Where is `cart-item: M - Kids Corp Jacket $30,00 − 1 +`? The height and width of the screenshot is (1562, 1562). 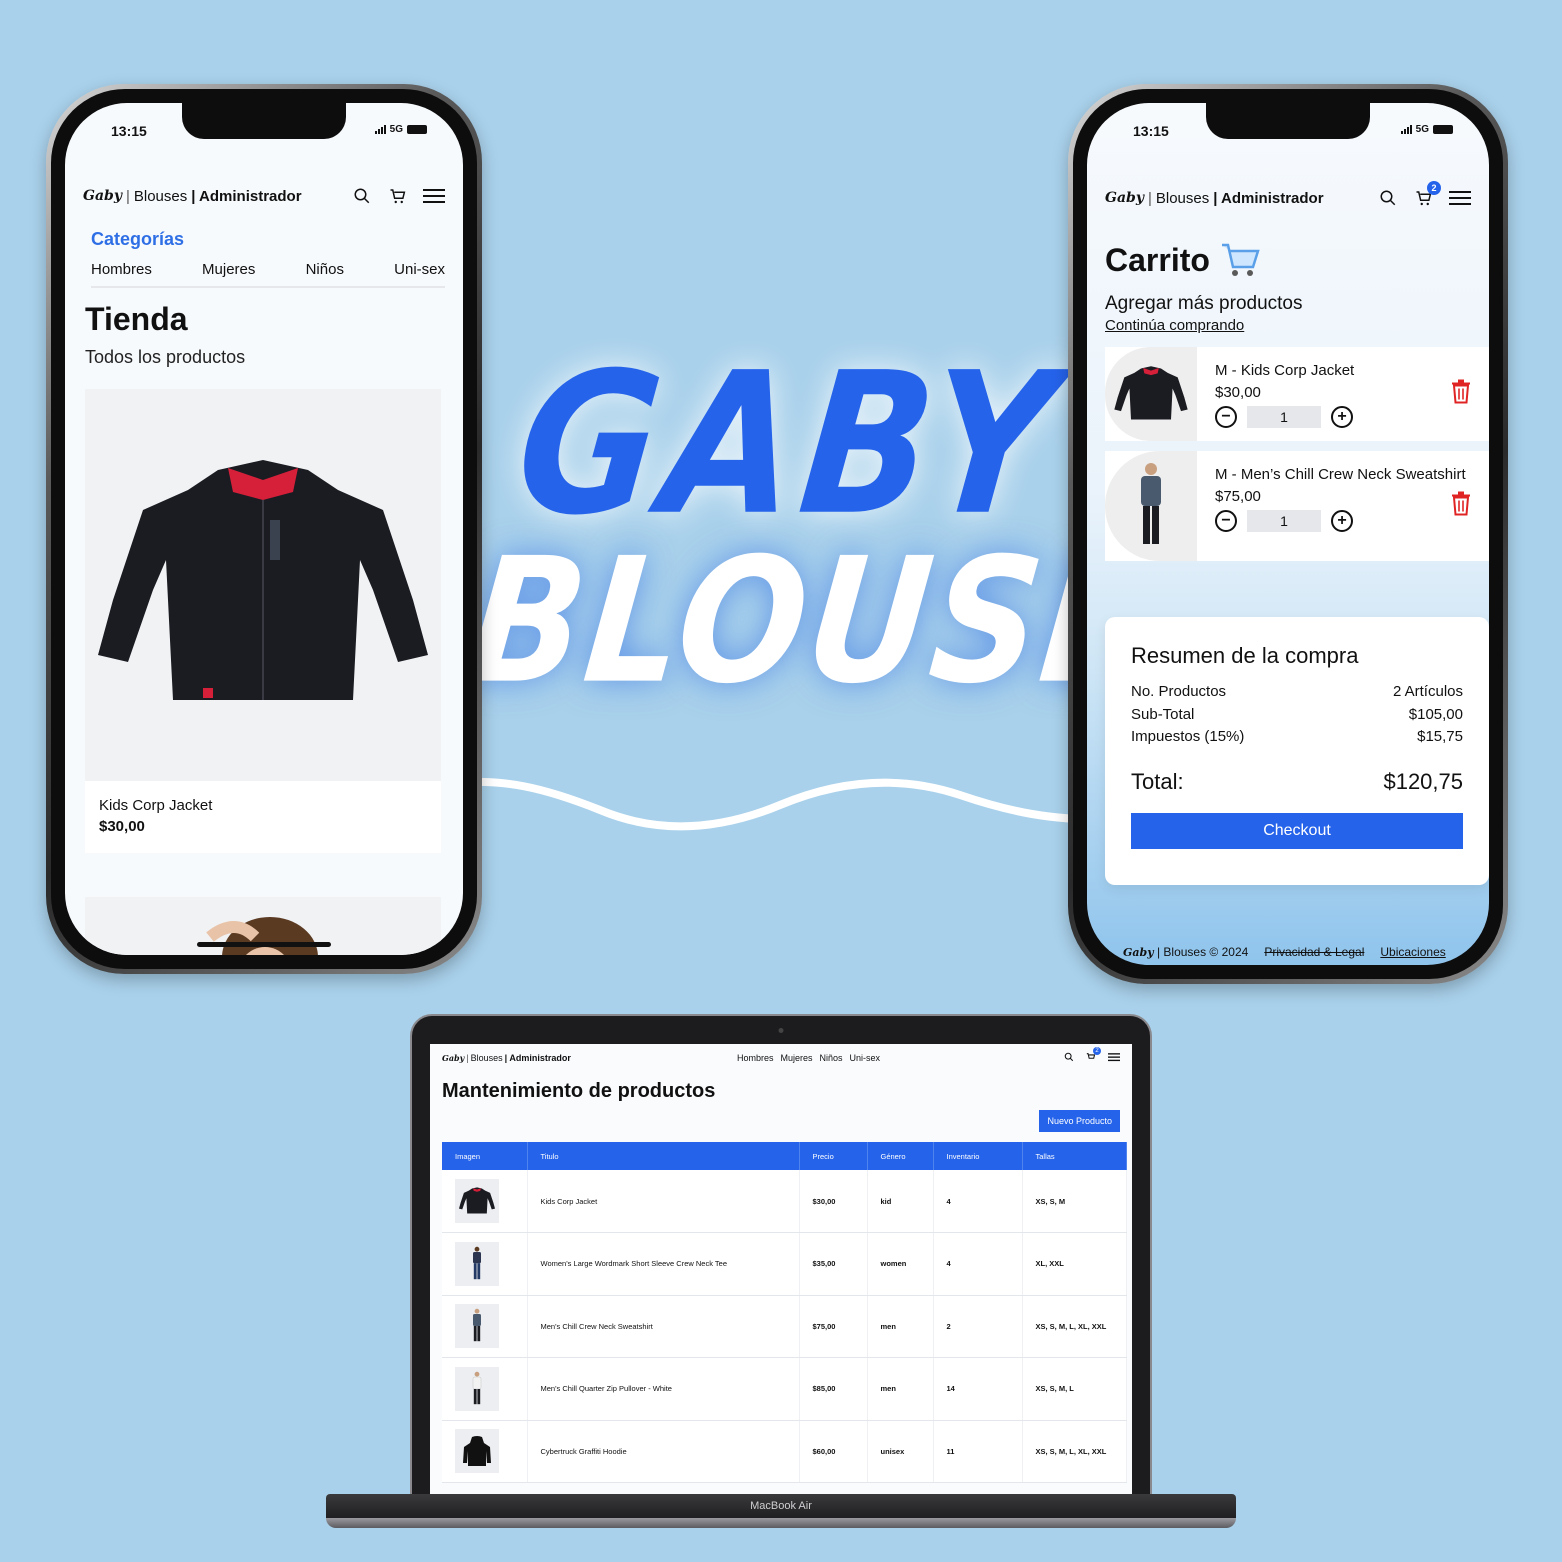
cart-item: M - Kids Corp Jacket $30,00 − 1 + is located at coordinates (1297, 394).